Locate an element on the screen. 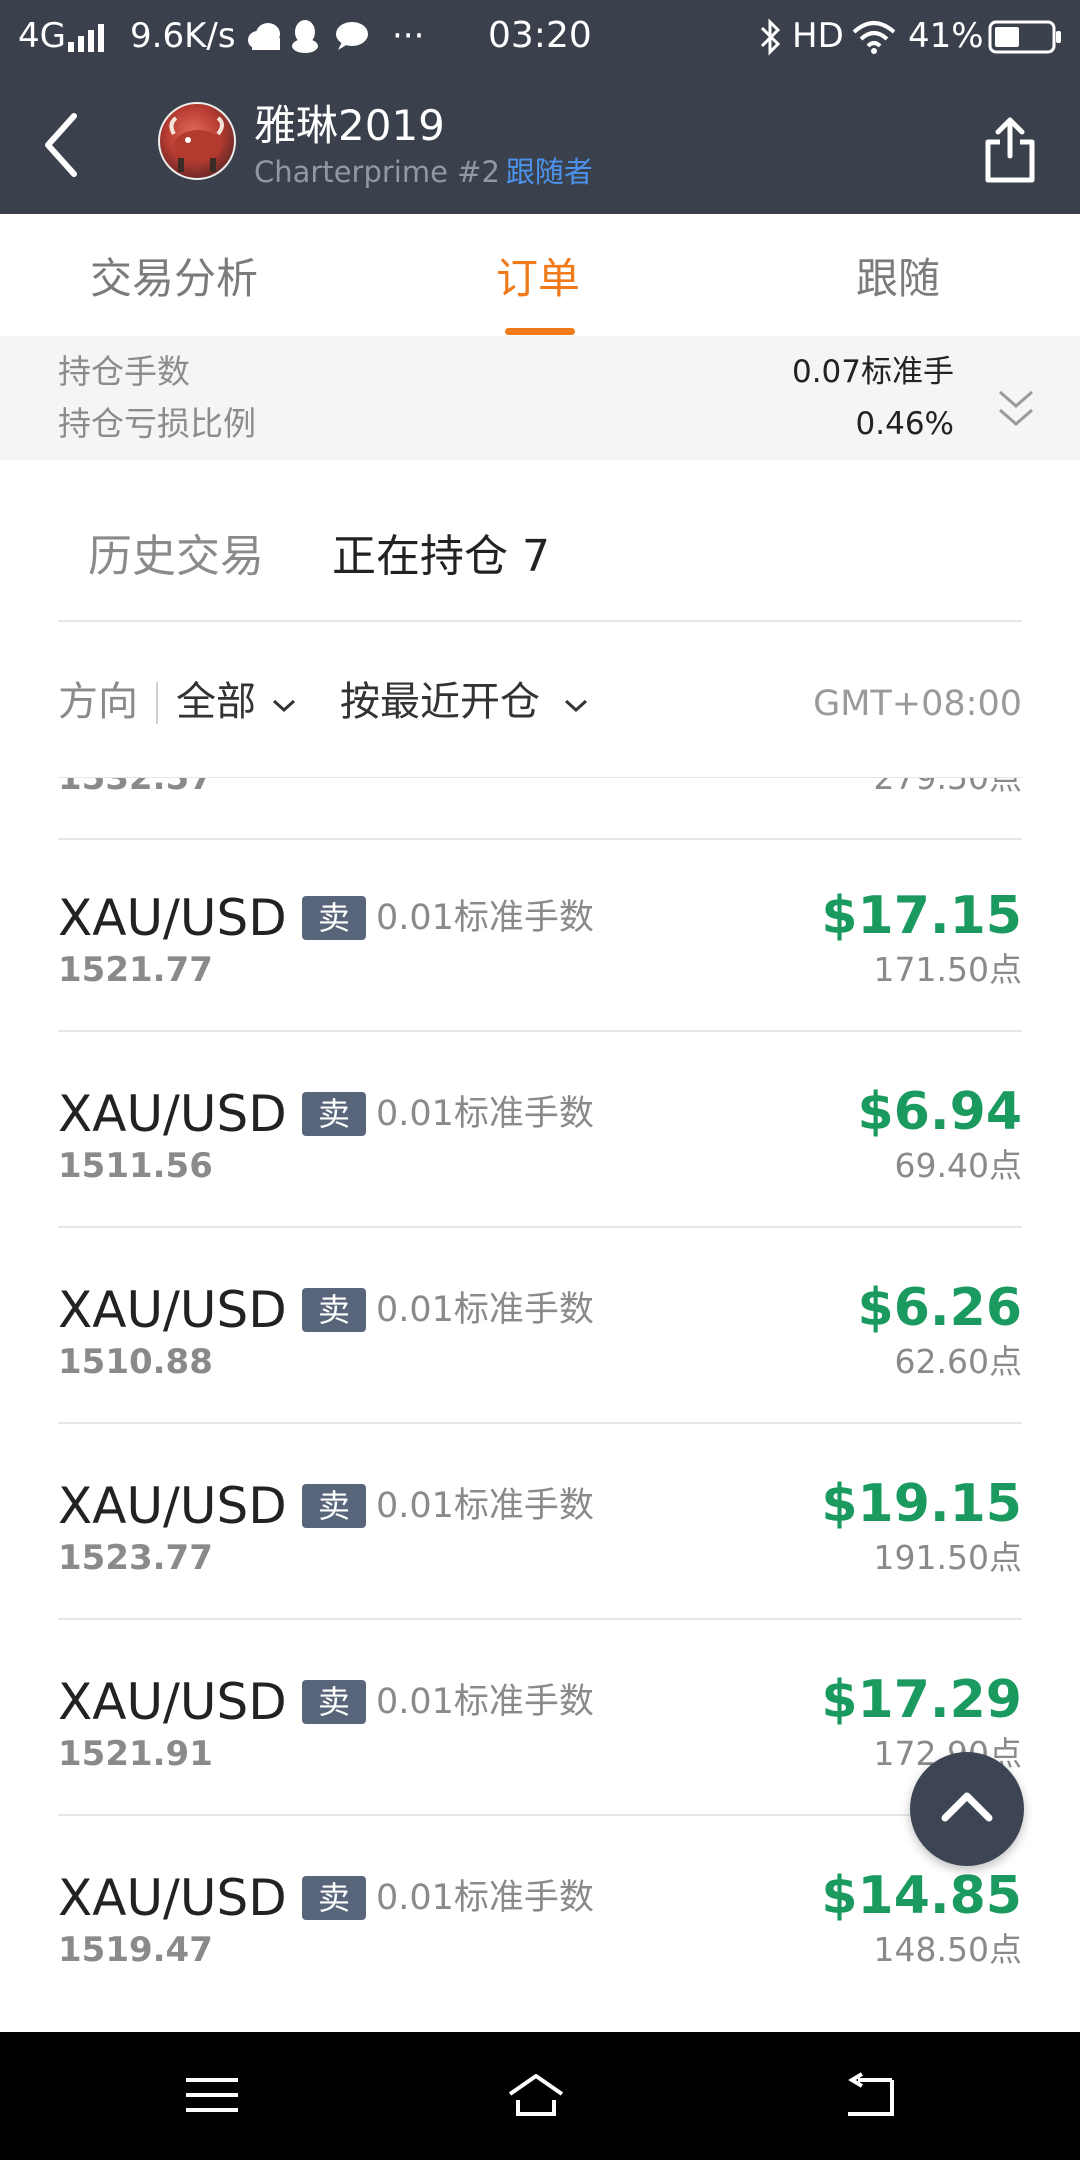 The width and height of the screenshot is (1080, 2160). wifi-icon is located at coordinates (874, 37).